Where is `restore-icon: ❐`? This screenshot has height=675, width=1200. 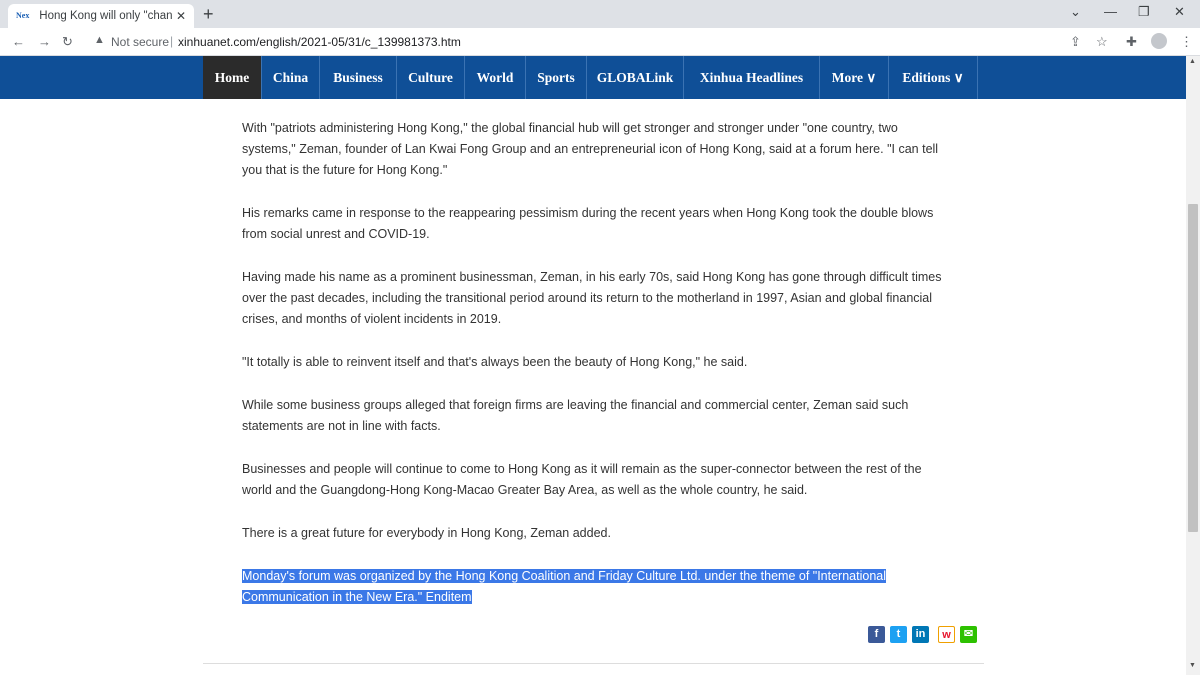
restore-icon: ❐ is located at coordinates (1144, 12).